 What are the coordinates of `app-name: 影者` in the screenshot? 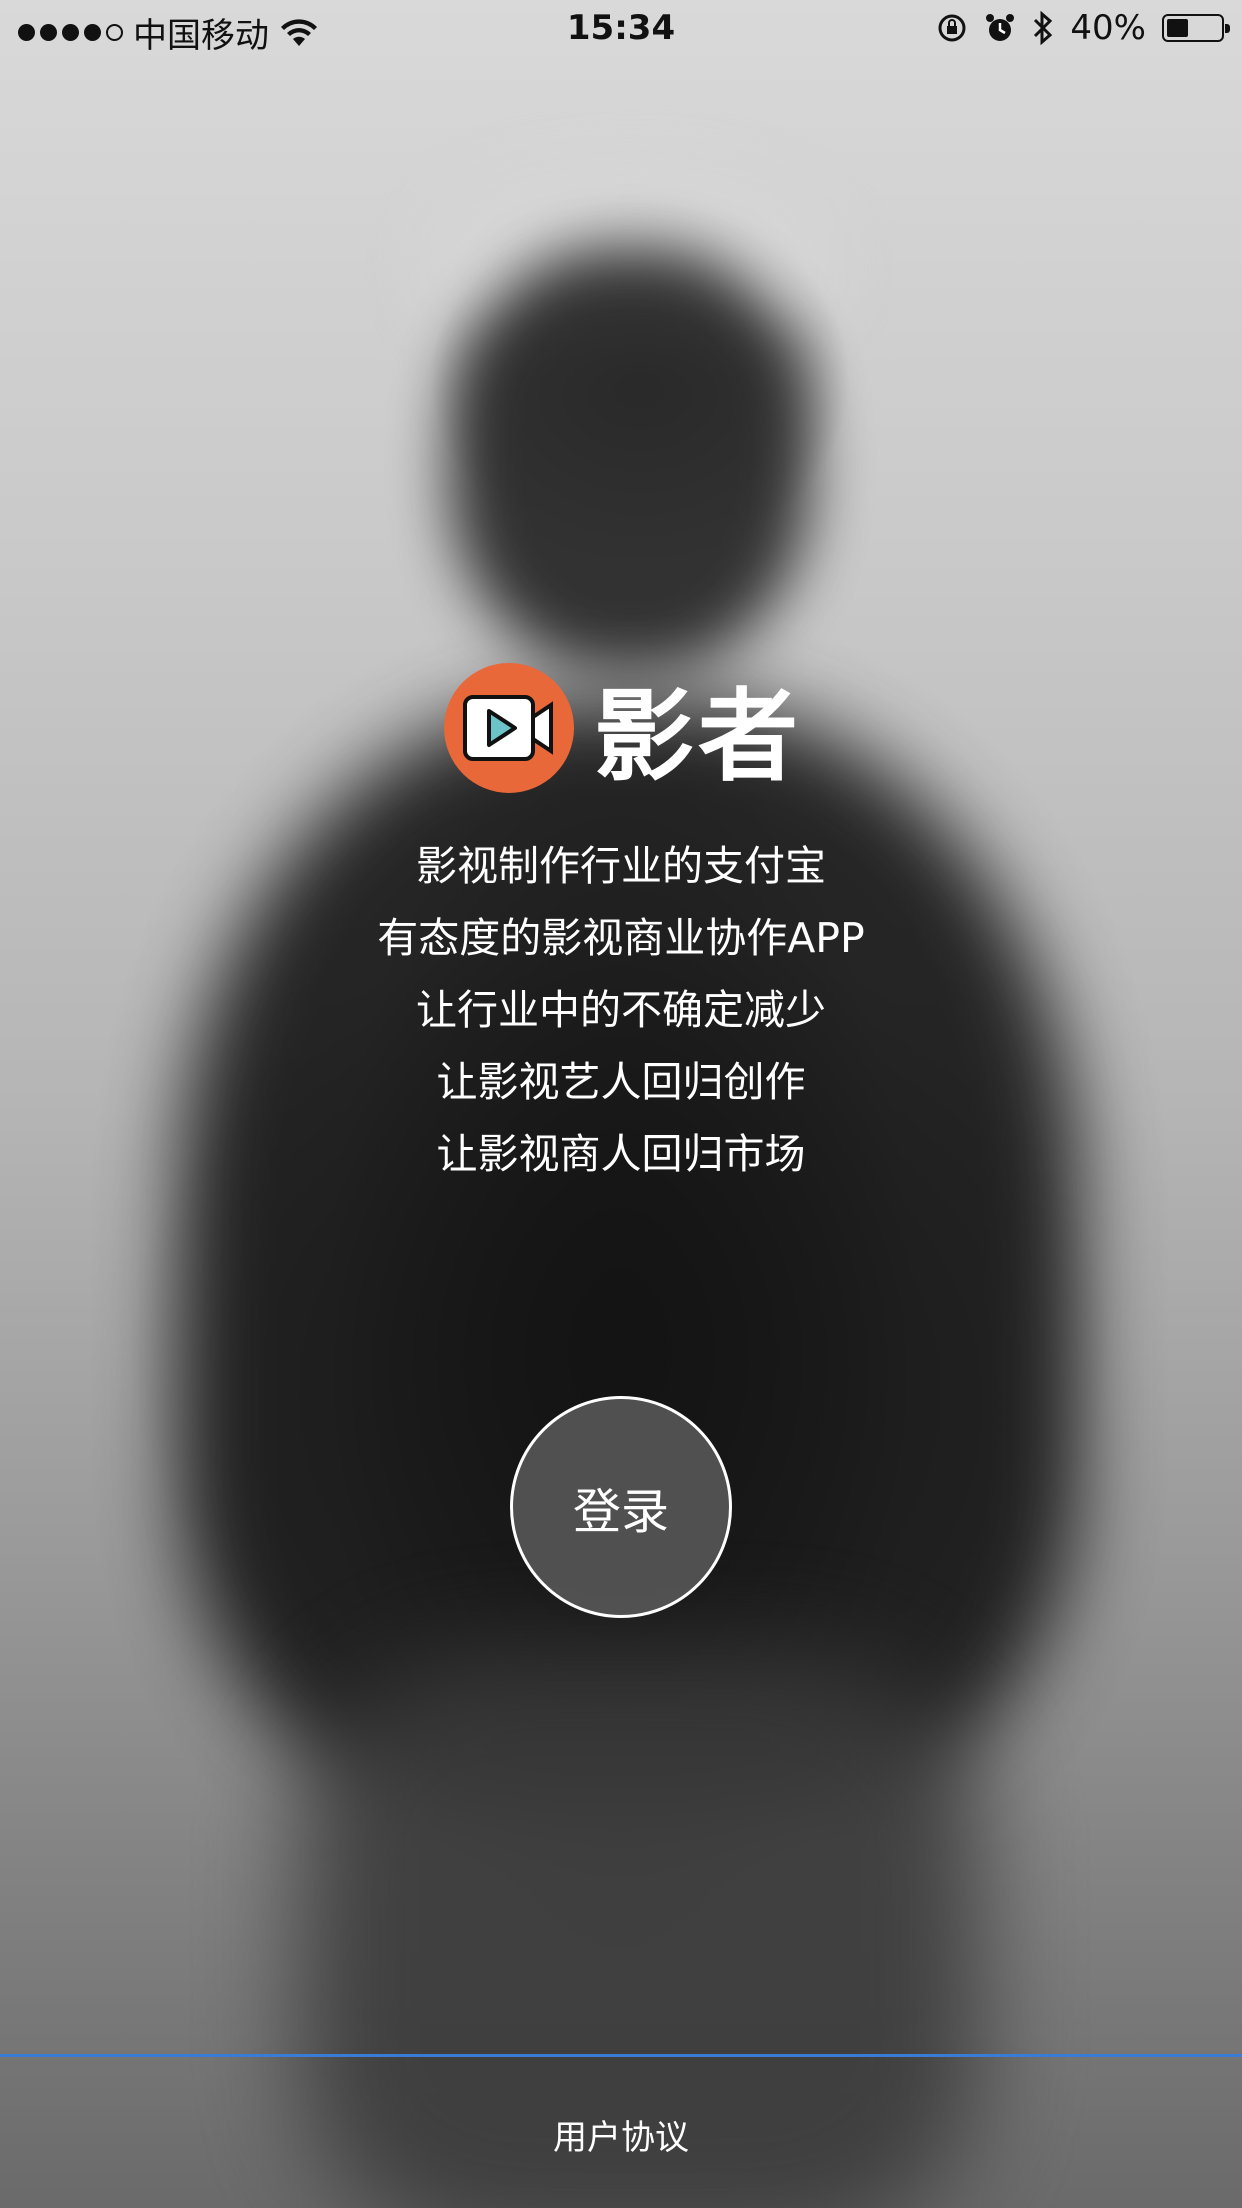 It's located at (698, 736).